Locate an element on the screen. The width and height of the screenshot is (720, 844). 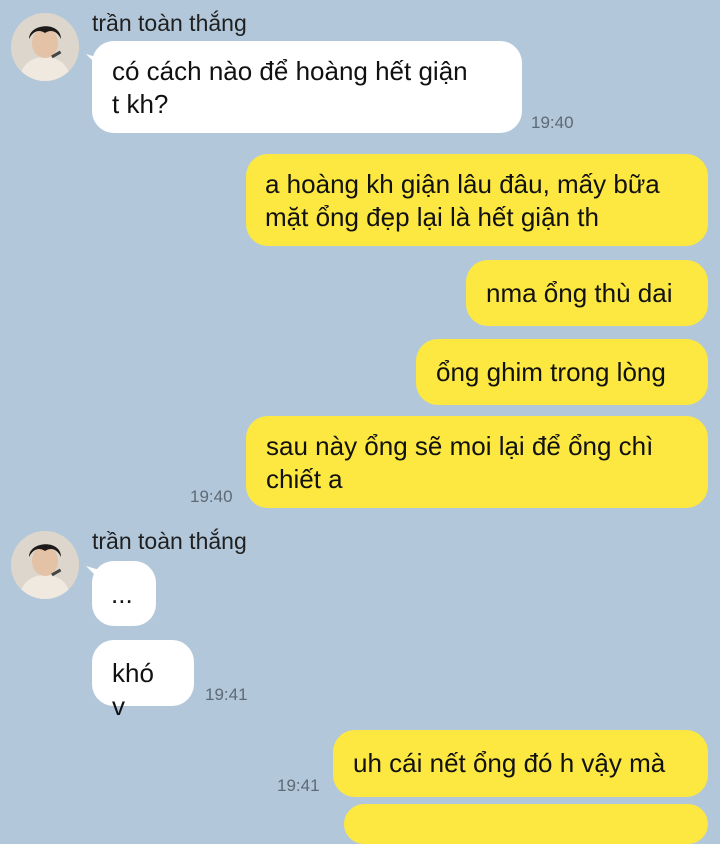
incoming-message: có cách nào để hoàng hết giận t kh? is located at coordinates (307, 87).